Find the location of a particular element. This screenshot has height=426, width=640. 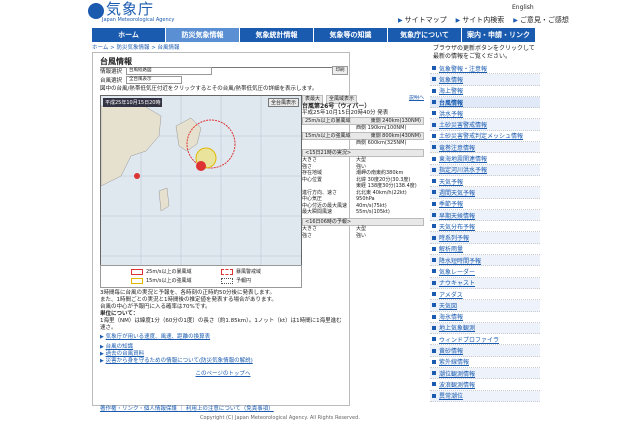

nav-disaster-info: 防災気象情報 is located at coordinates (203, 35).